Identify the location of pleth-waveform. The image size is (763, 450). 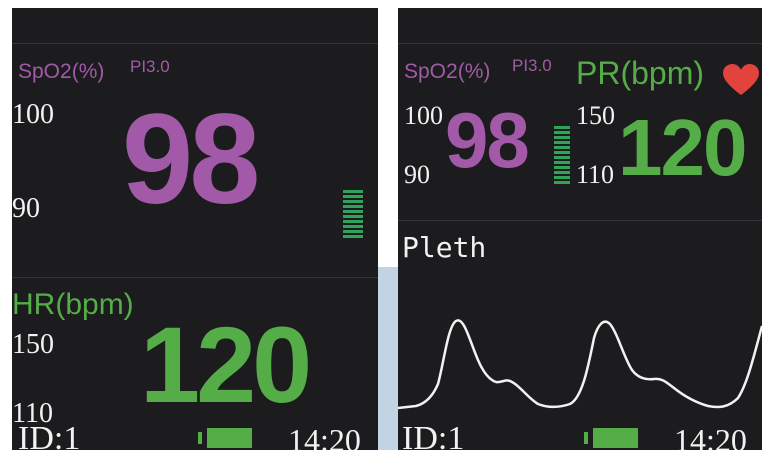
(580, 364).